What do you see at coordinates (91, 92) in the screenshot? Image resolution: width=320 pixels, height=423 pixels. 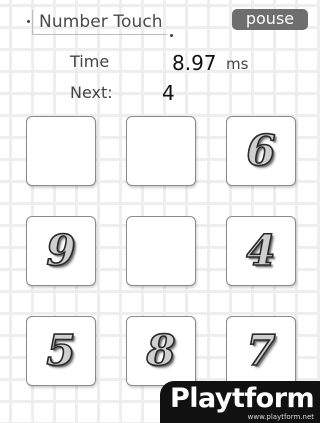 I see `next-label: Next:` at bounding box center [91, 92].